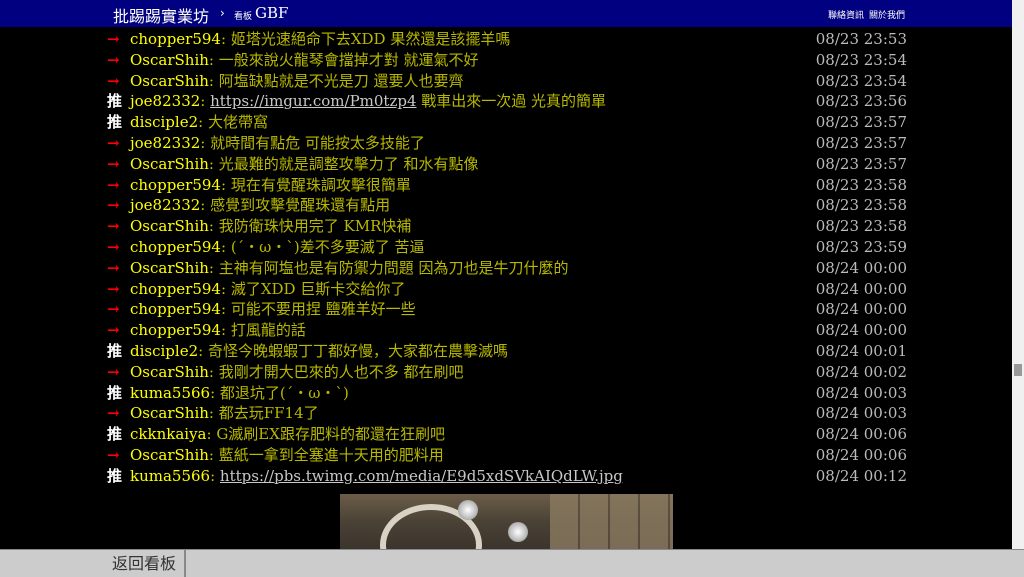  I want to click on push-time: 08/23 23:54, so click(861, 80).